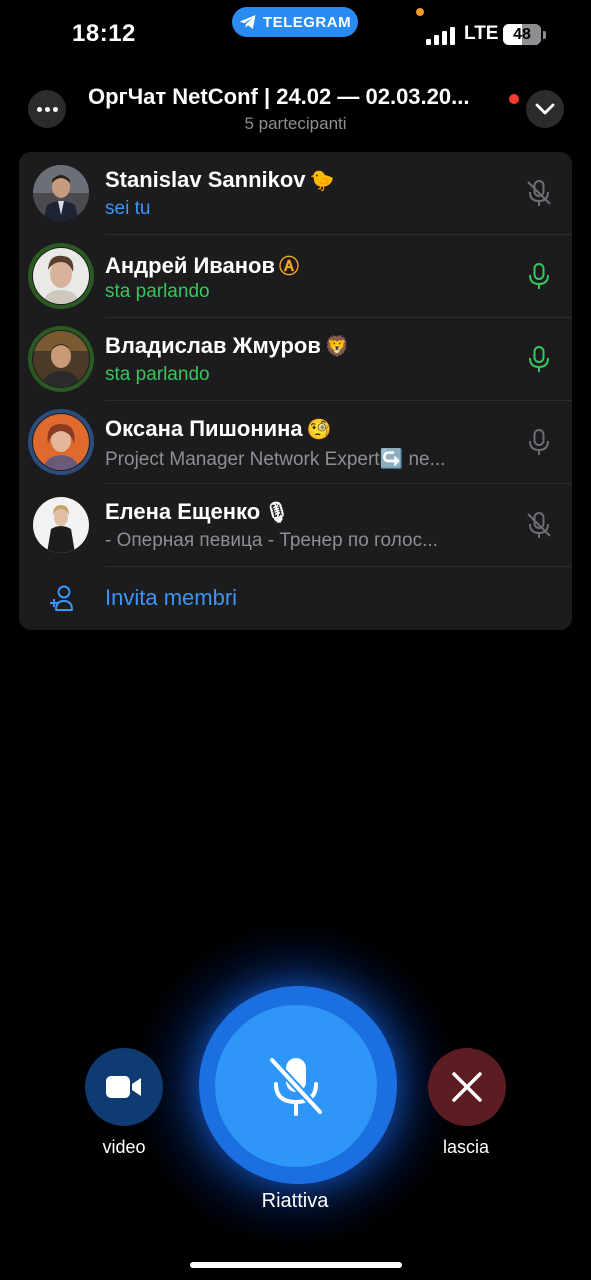 This screenshot has width=591, height=1280. I want to click on home-indicator, so click(296, 1265).